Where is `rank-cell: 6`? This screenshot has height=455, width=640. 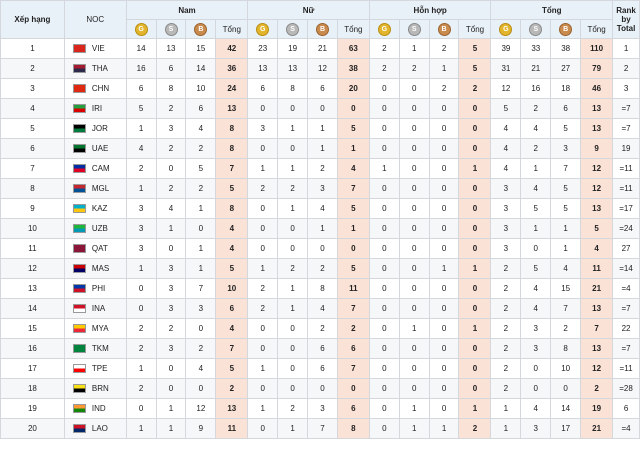
rank-cell: 6 is located at coordinates (32, 148).